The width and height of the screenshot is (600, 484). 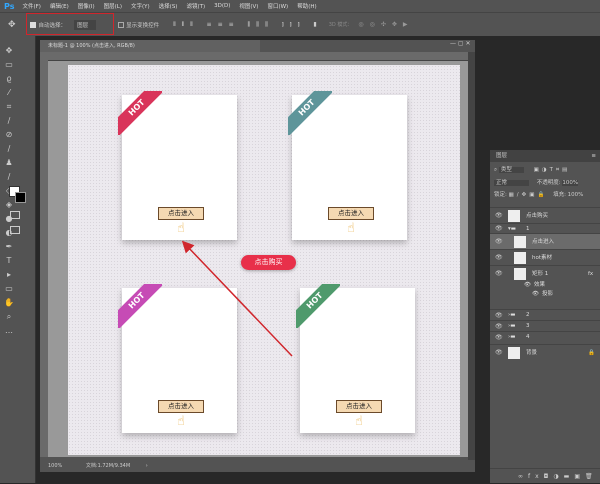 I want to click on layer-name: 点击购买, so click(x=537, y=216).